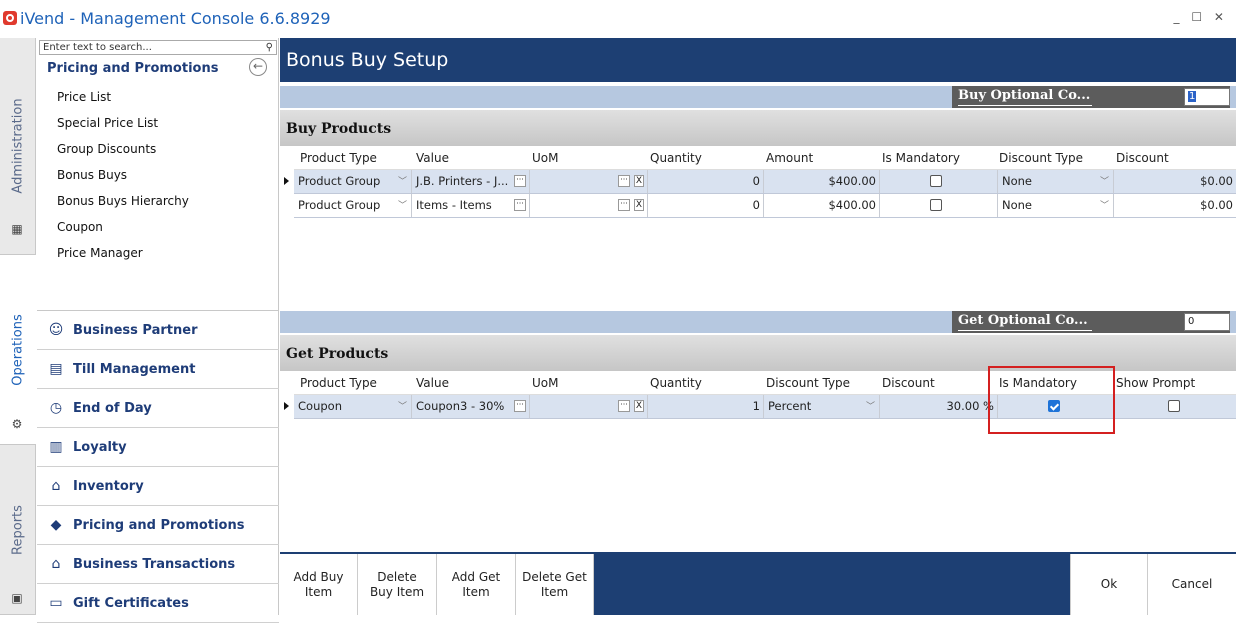 This screenshot has width=1236, height=623. What do you see at coordinates (258, 67) in the screenshot?
I see `back-arrow-icon: ←` at bounding box center [258, 67].